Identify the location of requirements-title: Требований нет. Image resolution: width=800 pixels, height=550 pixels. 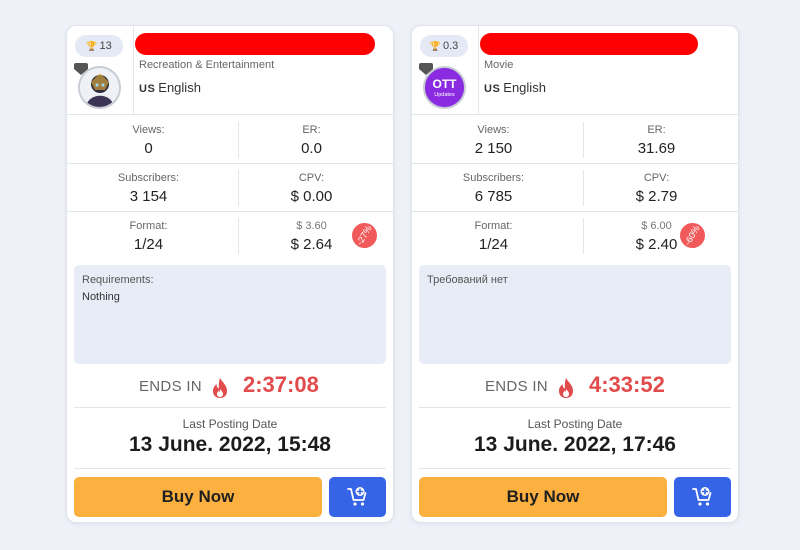
(467, 280).